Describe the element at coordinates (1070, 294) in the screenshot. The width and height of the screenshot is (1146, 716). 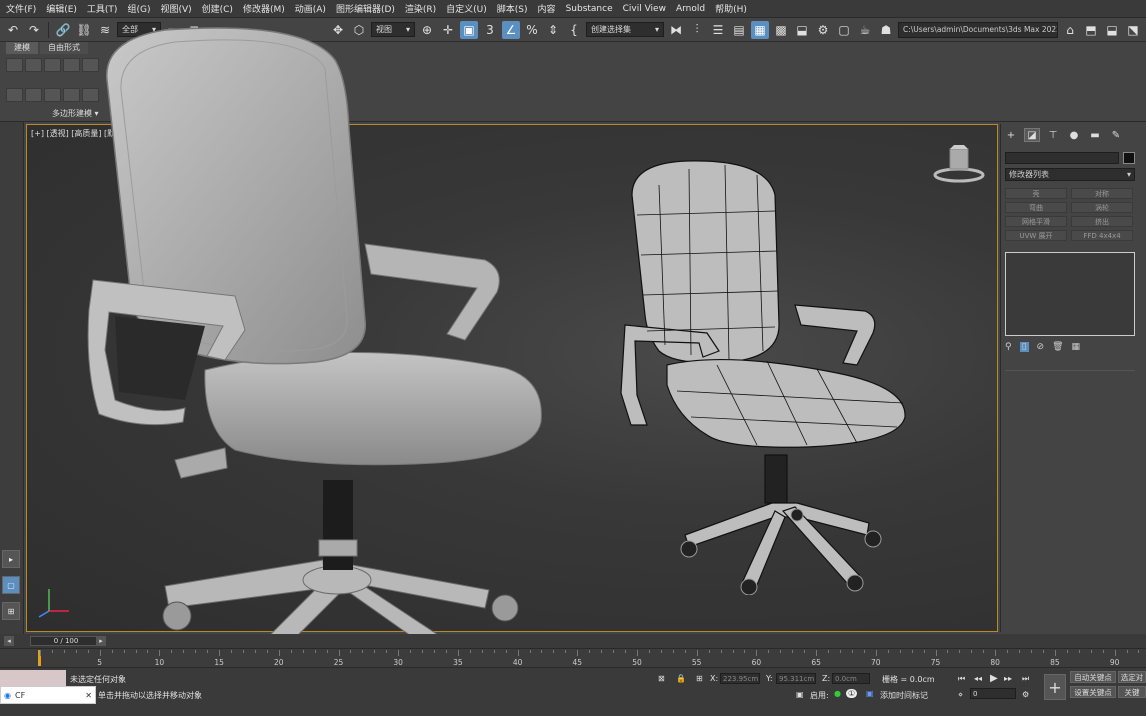
I see `modifier-stack` at that location.